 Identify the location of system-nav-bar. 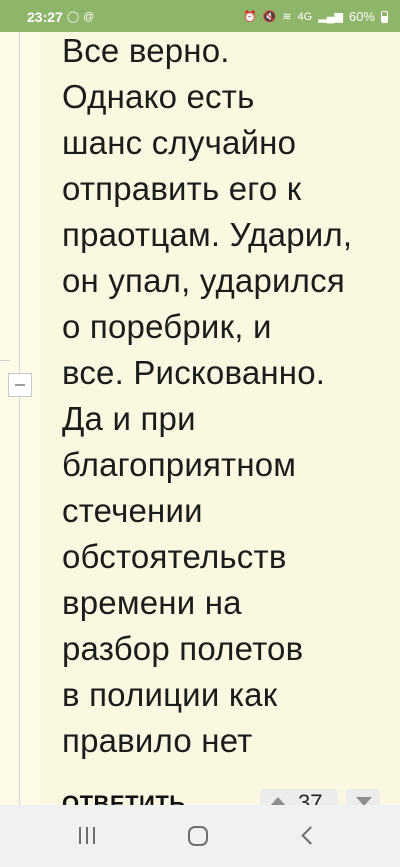
(200, 836).